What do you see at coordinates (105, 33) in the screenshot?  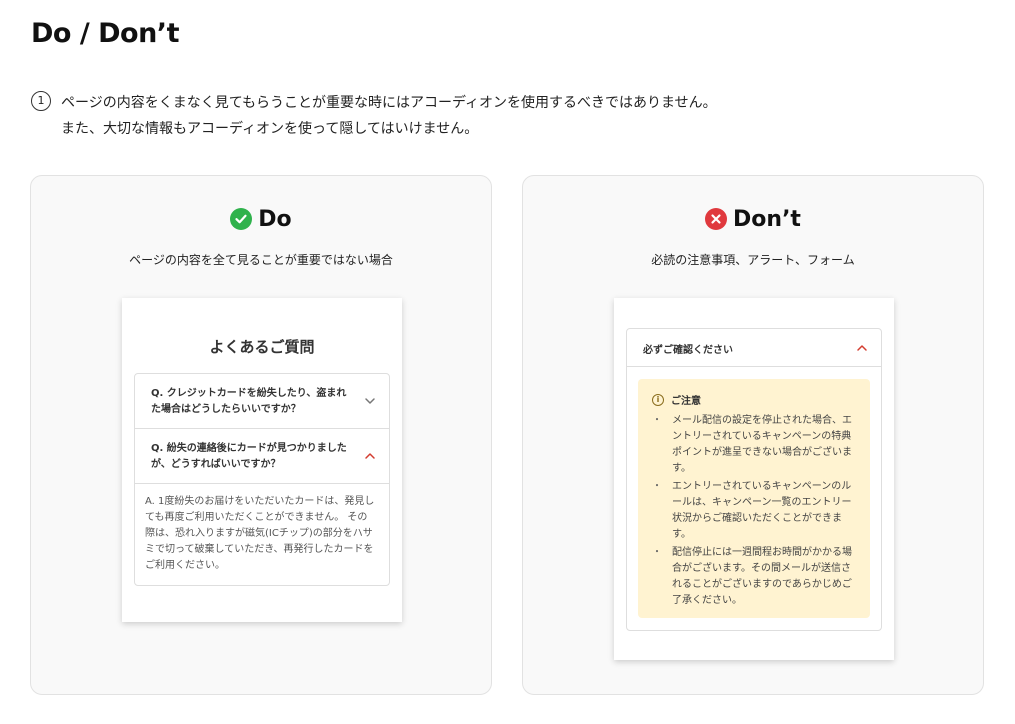 I see `page-title: Do / Don’t` at bounding box center [105, 33].